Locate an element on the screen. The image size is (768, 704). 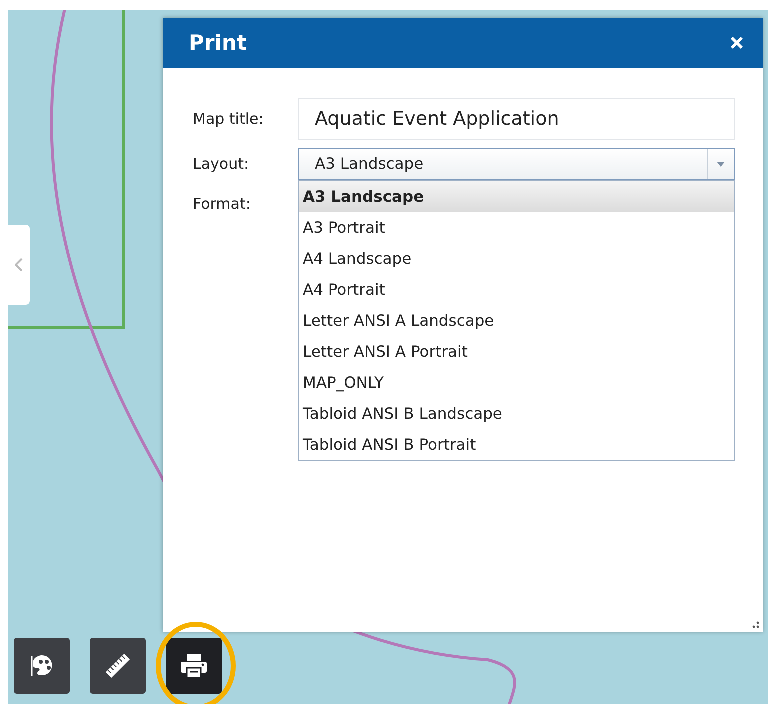
field-label: Layout: is located at coordinates (221, 164).